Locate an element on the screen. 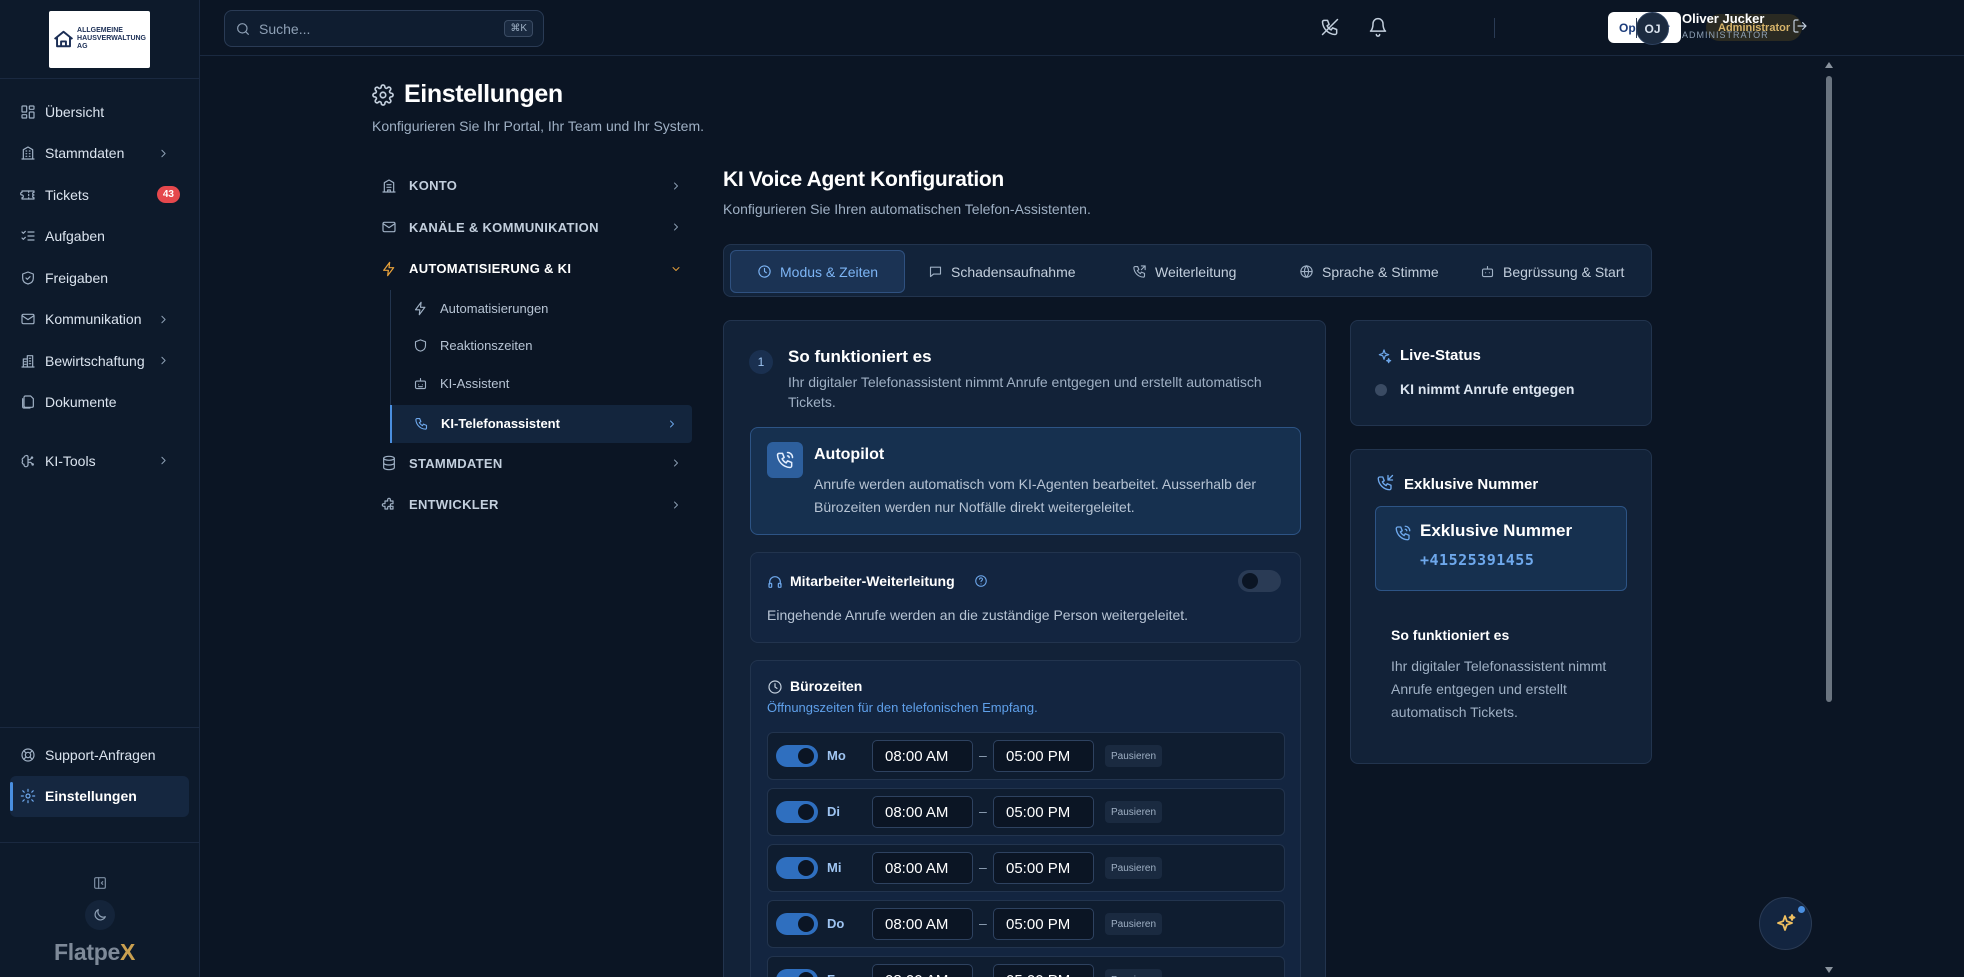 The height and width of the screenshot is (977, 1964). logout-icon is located at coordinates (1800, 26).